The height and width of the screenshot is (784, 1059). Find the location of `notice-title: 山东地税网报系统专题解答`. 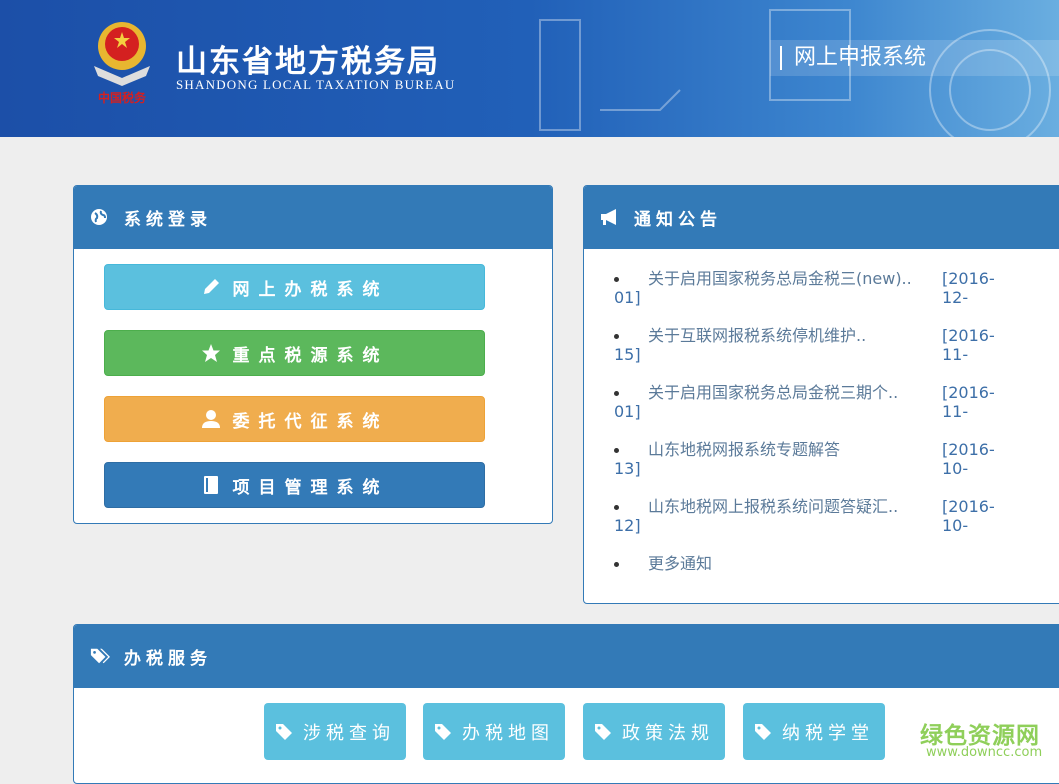

notice-title: 山东地税网报系统专题解答 is located at coordinates (744, 449).